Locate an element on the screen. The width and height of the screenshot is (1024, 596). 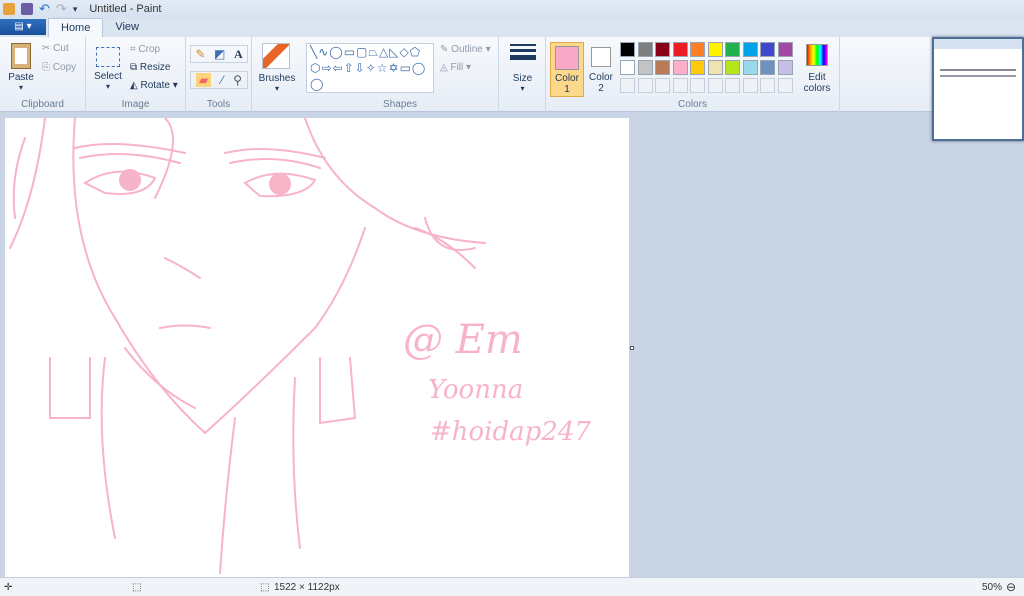
edit-colors-button: Edit colors is located at coordinates (817, 69).